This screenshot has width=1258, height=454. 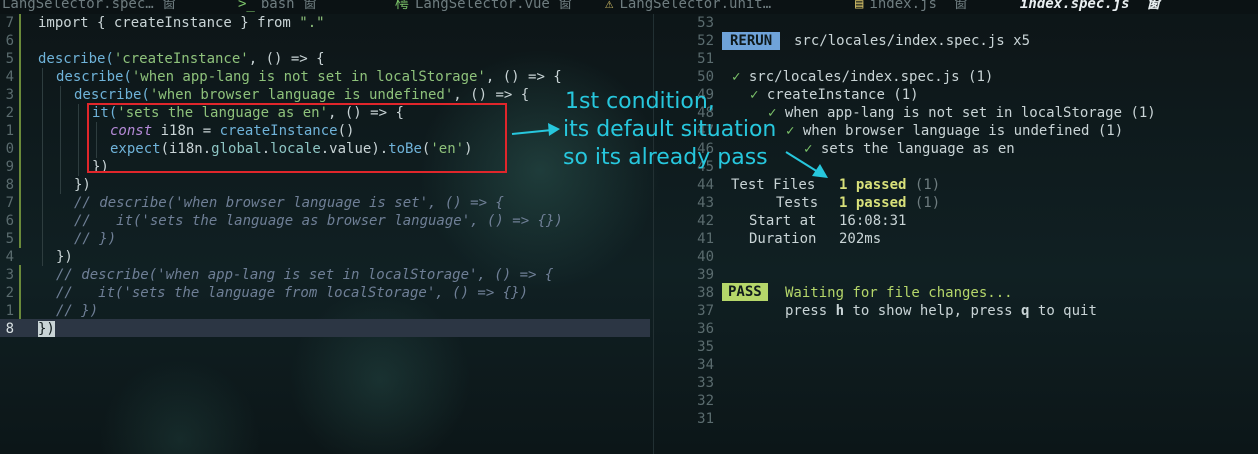 What do you see at coordinates (802, 162) in the screenshot?
I see `arrow-to-results` at bounding box center [802, 162].